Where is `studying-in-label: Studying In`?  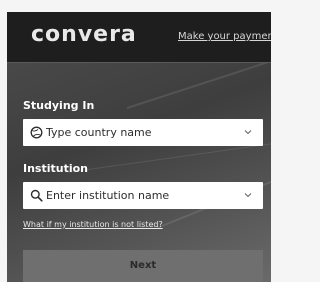
studying-in-label: Studying In is located at coordinates (59, 105).